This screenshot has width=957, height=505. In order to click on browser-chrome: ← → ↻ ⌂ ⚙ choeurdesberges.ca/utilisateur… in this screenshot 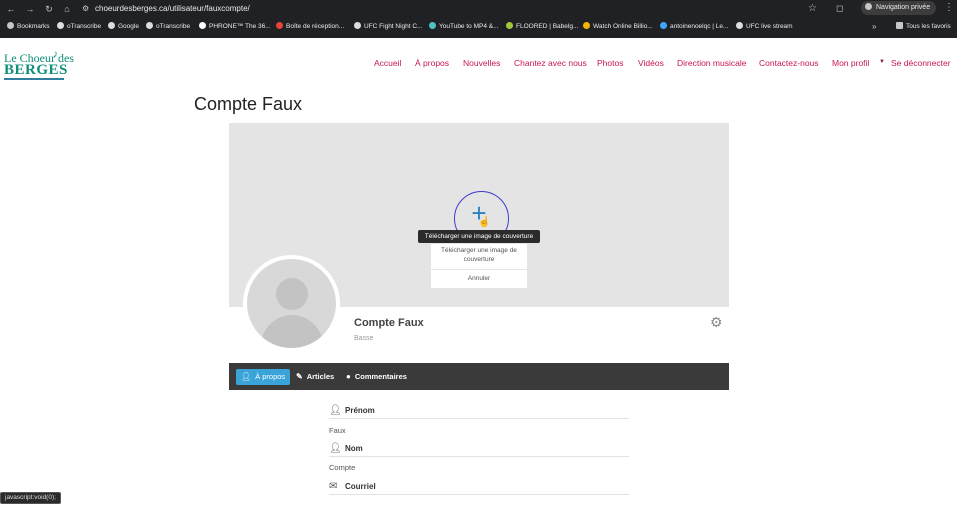, I will do `click(478, 19)`.